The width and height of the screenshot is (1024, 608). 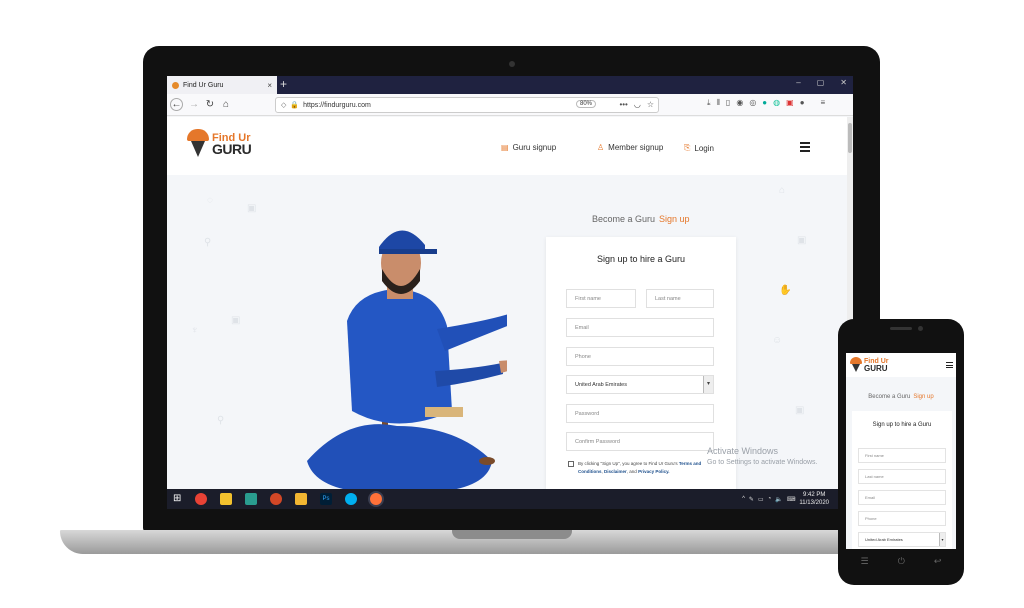 What do you see at coordinates (232, 149) in the screenshot?
I see `logo-line2: GURU` at bounding box center [232, 149].